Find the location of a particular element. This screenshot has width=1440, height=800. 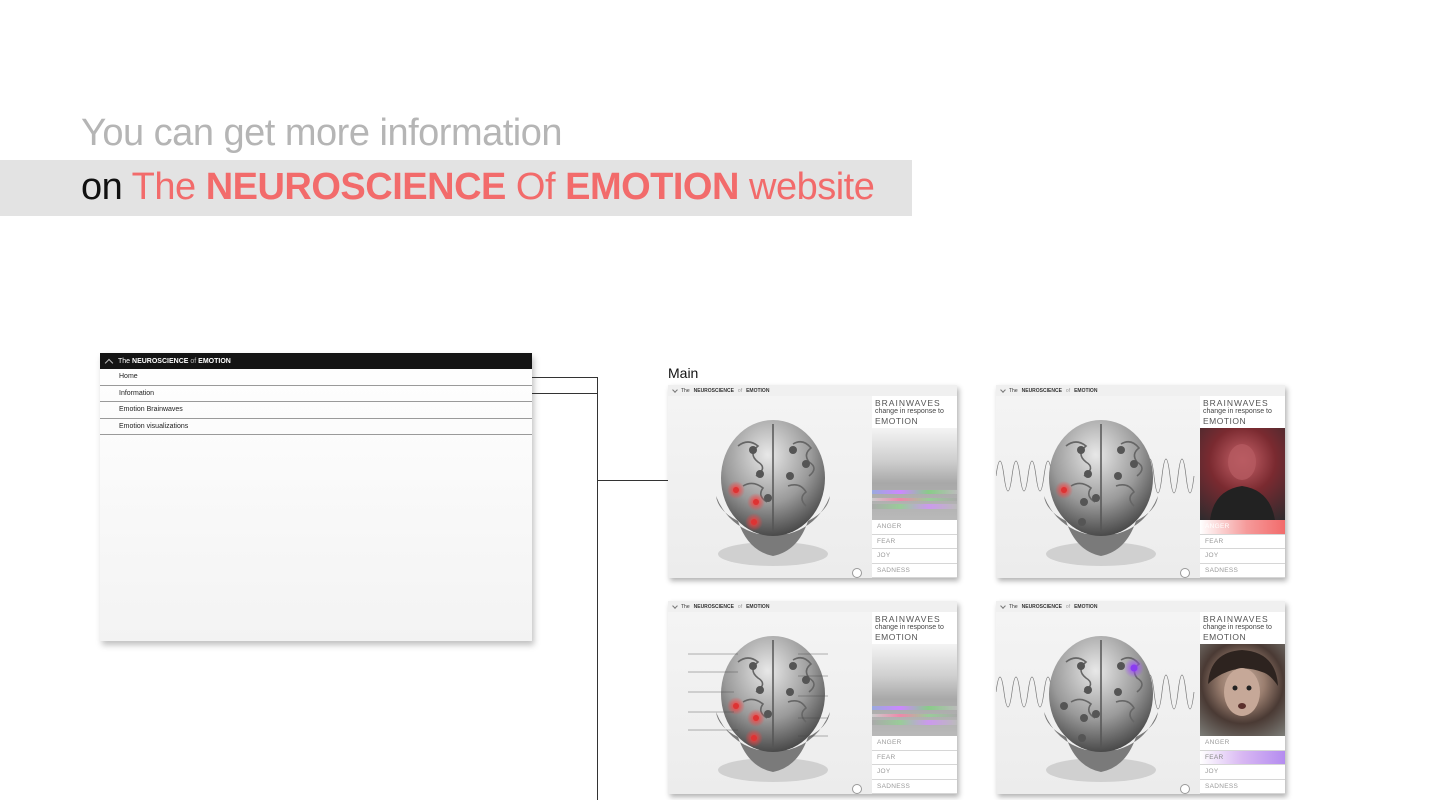

menu-header: The NEUROSCIENCE of EMOTION is located at coordinates (316, 361).